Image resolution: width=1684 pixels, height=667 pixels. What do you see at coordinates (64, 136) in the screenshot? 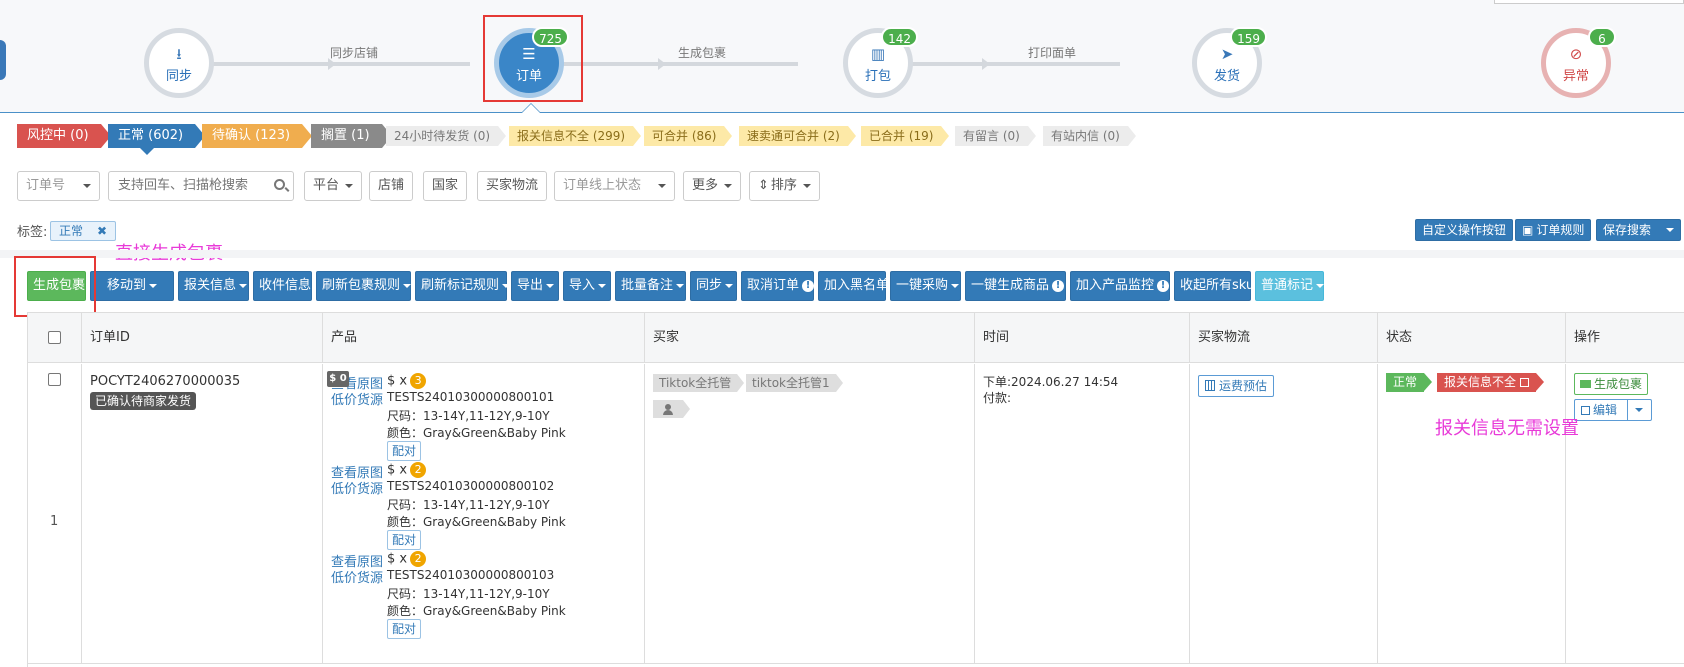
I see `tab-risk-control: 风控中 (0)` at bounding box center [64, 136].